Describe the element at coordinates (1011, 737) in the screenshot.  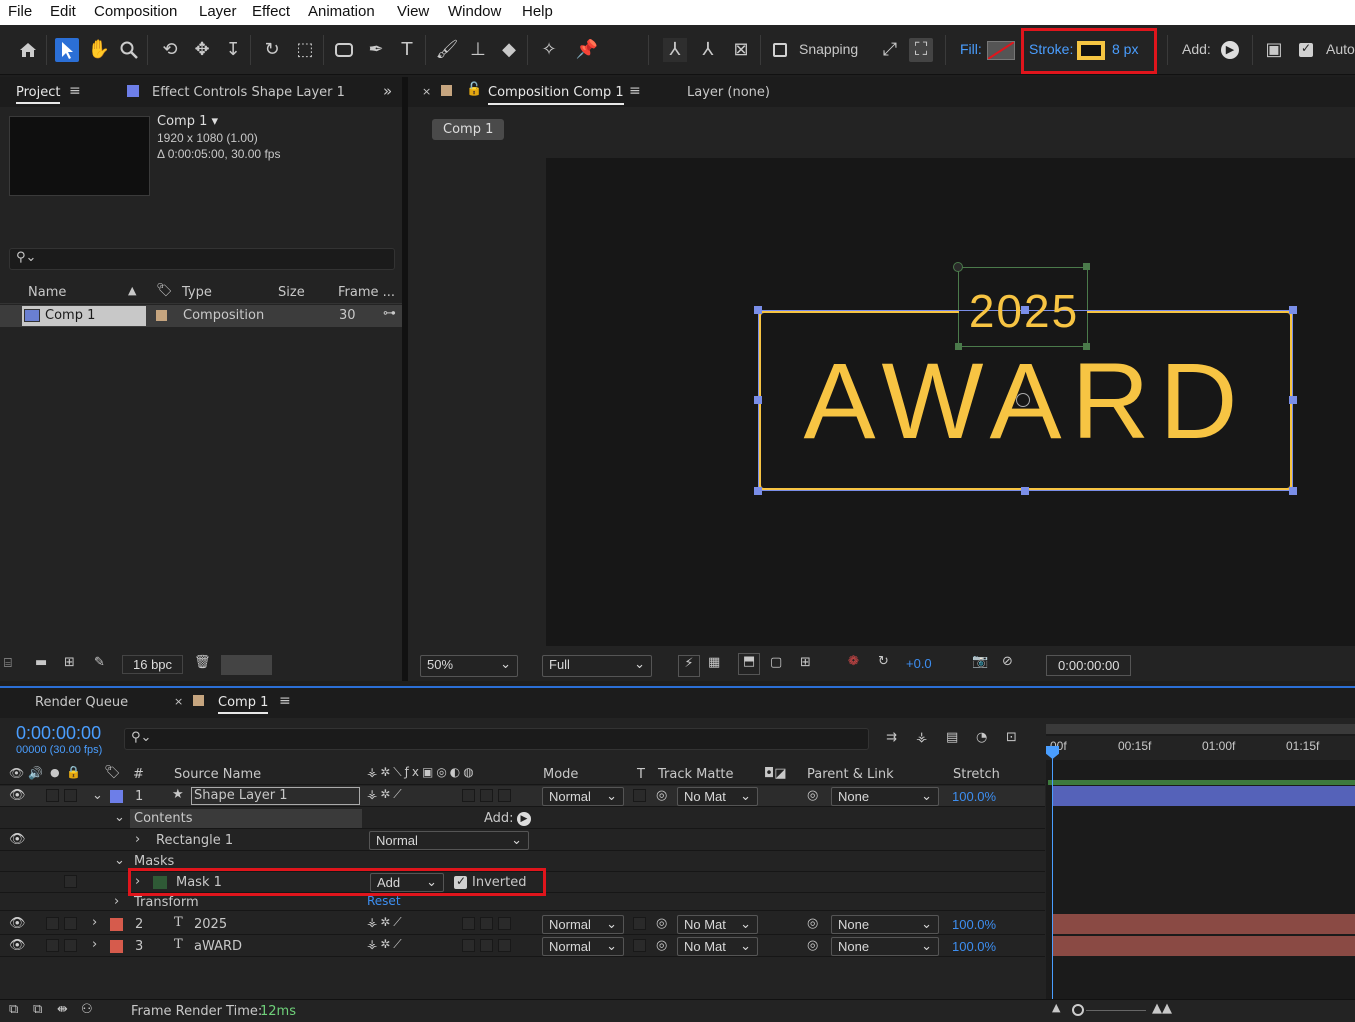
I see `graph-editor-icon: ⊡` at that location.